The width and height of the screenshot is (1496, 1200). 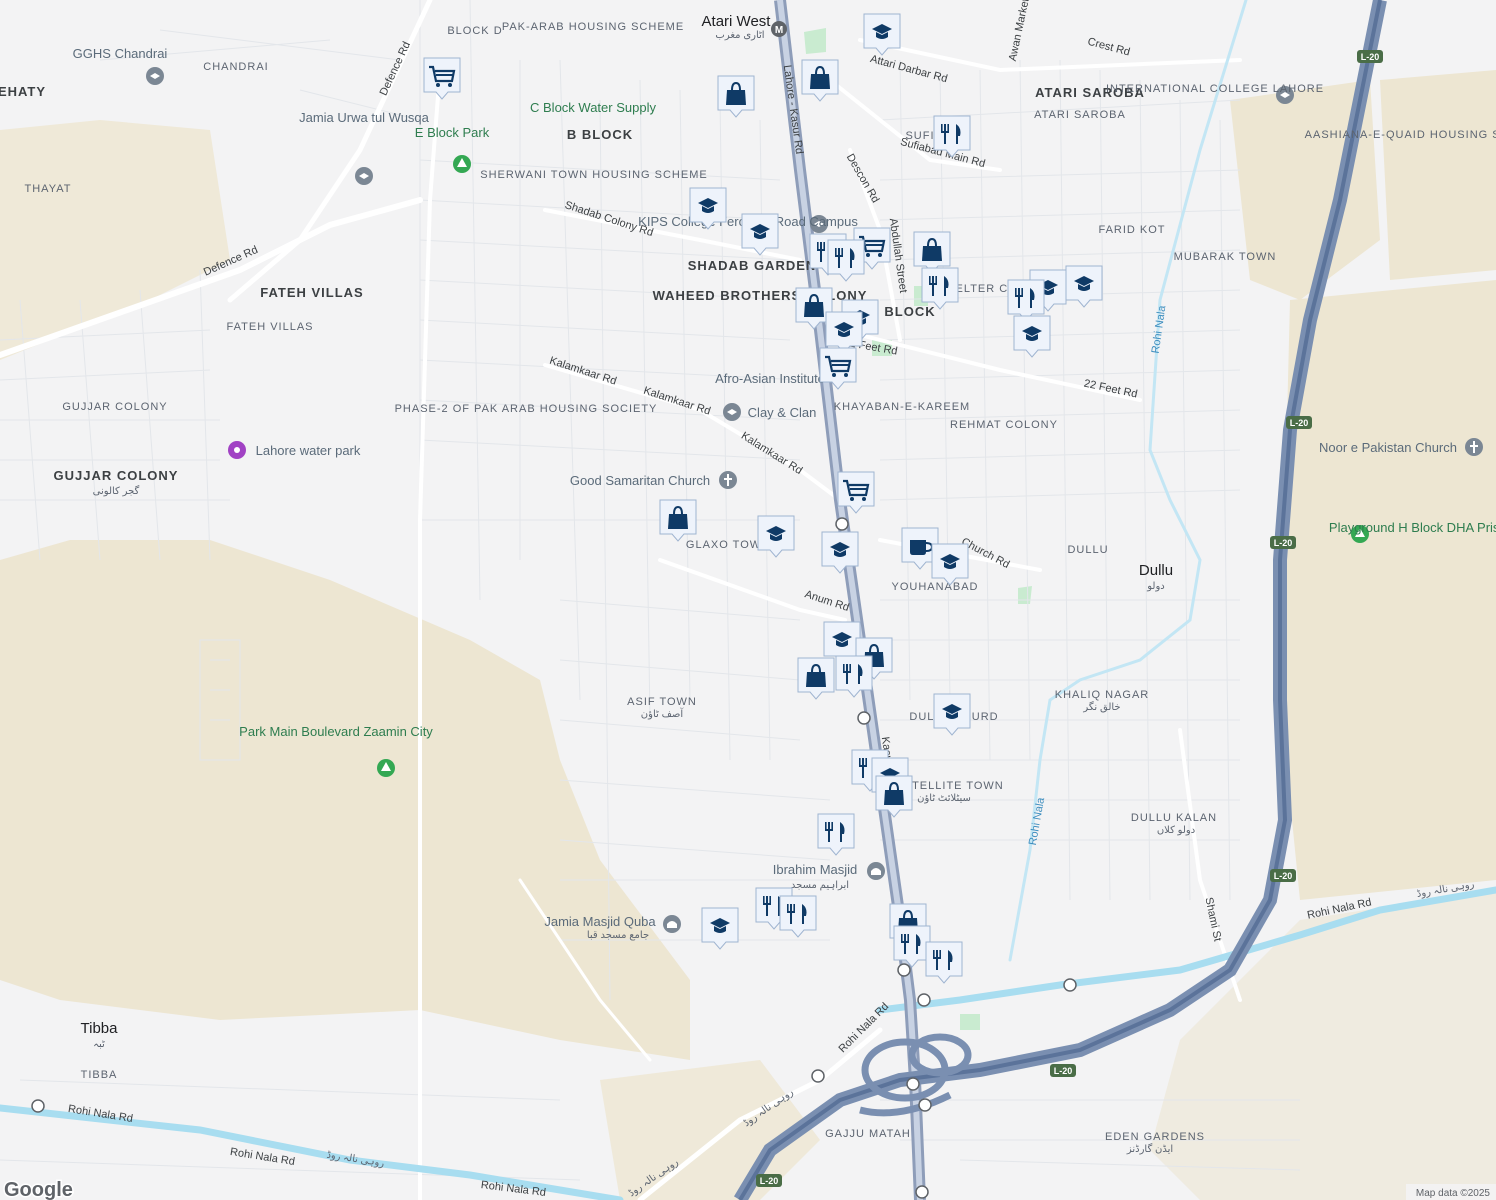 What do you see at coordinates (395, 69) in the screenshot?
I see `defence-rd-north-label: Defence Rd` at bounding box center [395, 69].